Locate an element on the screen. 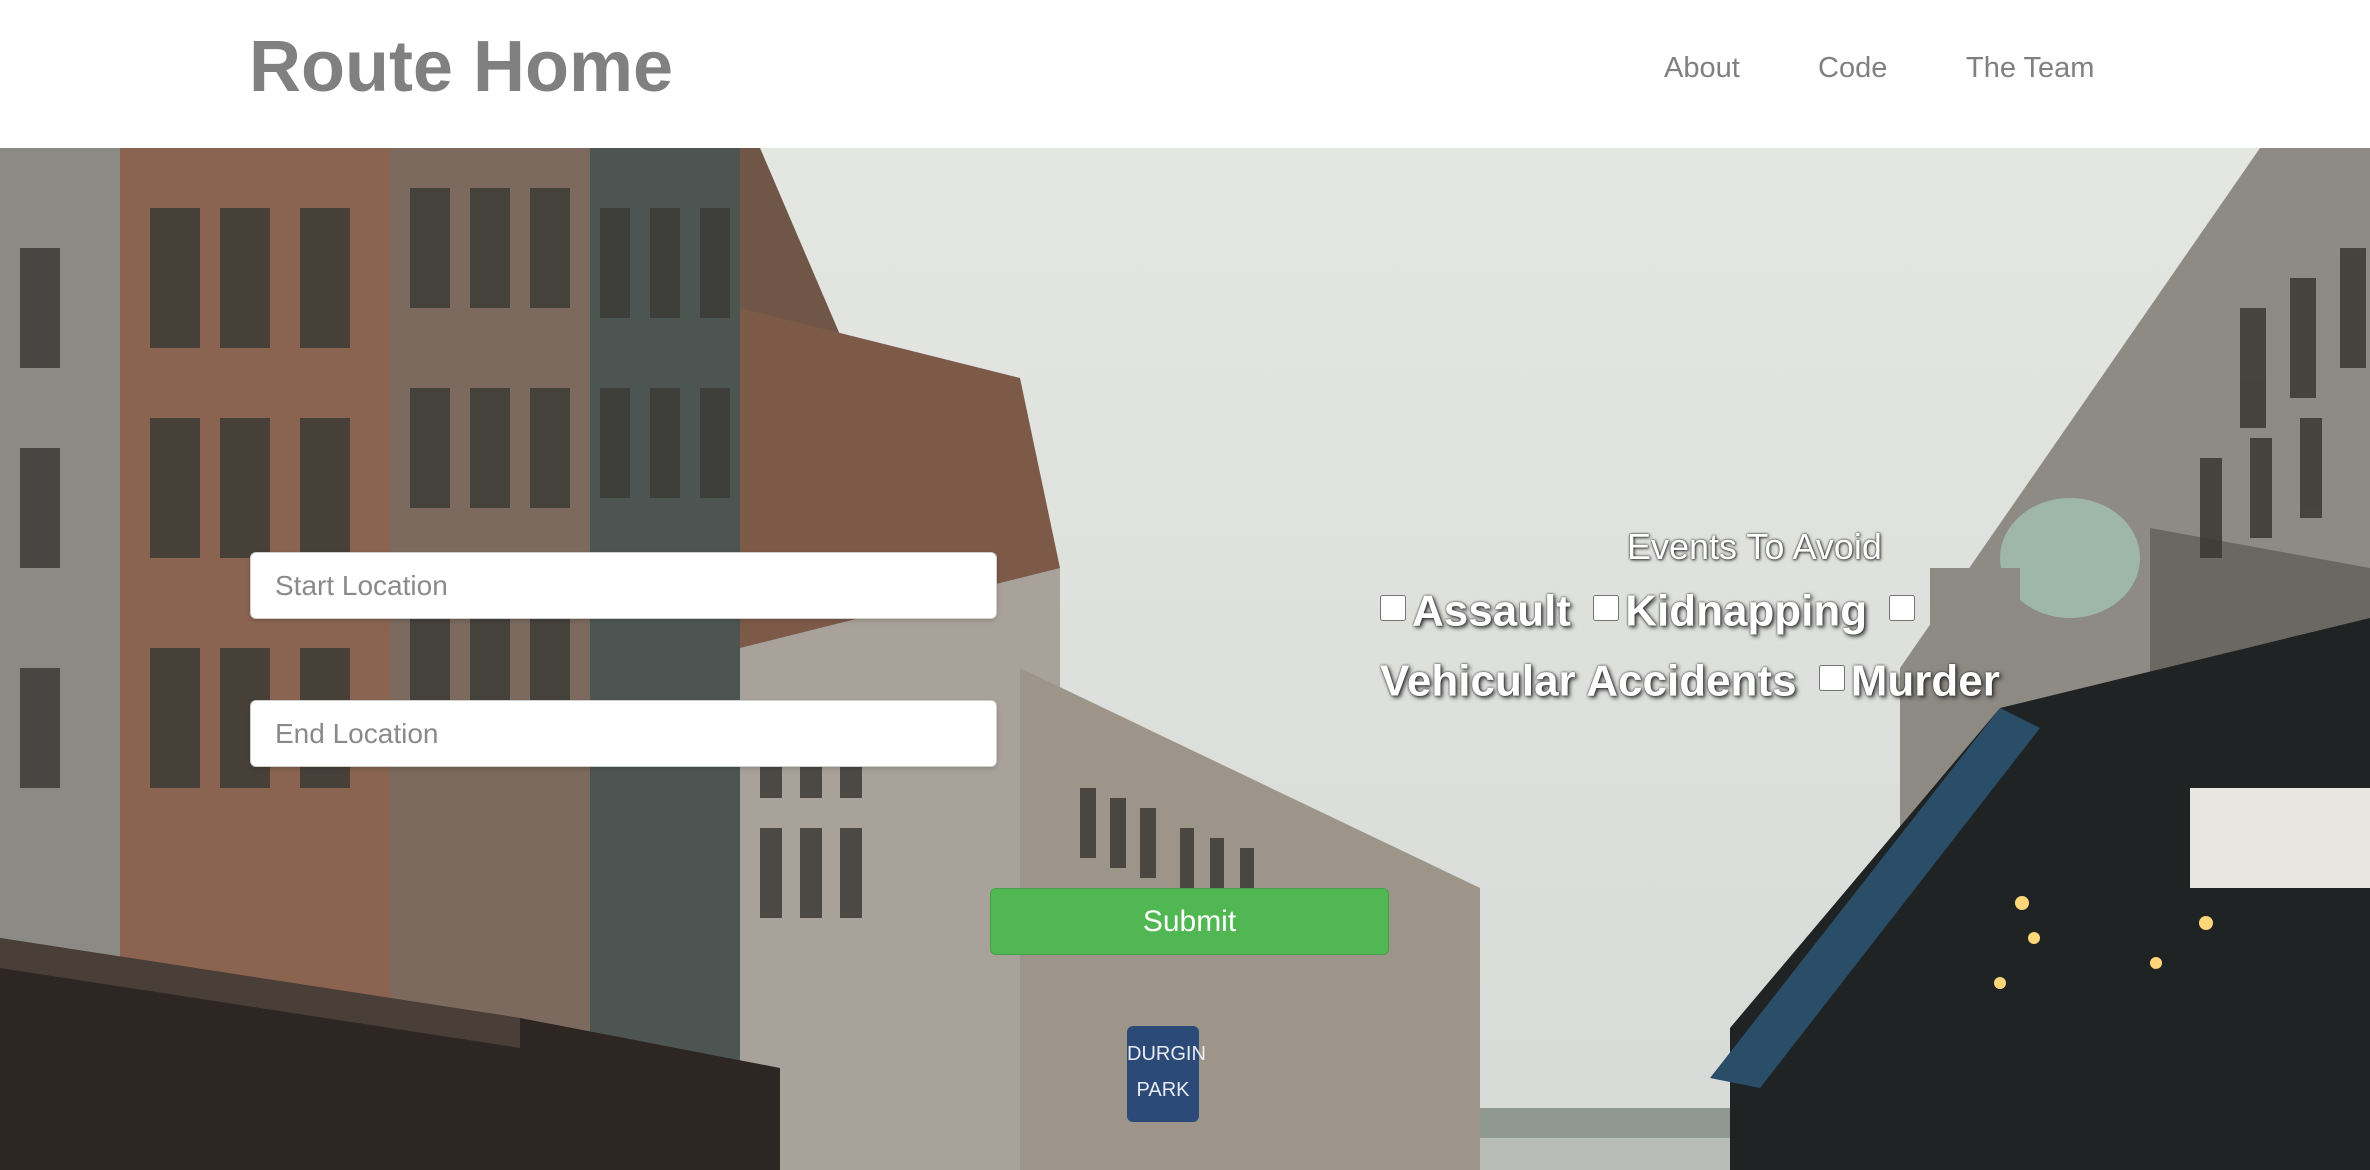  assault-label: Assault is located at coordinates (1491, 610).